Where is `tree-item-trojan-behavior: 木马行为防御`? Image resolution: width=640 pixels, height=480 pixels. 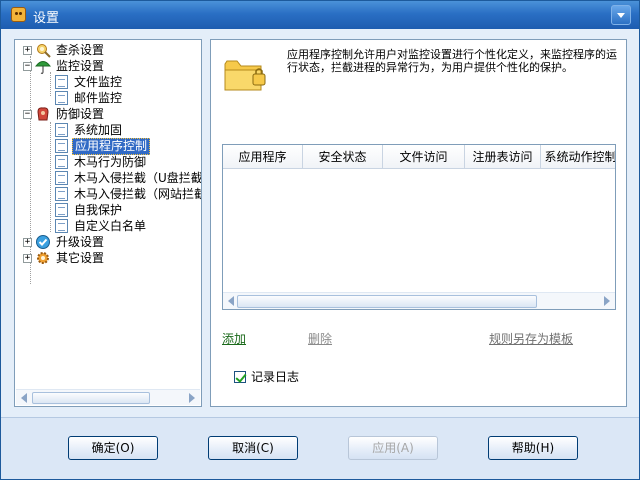
tree-item-trojan-behavior: 木马行为防御 is located at coordinates (101, 162).